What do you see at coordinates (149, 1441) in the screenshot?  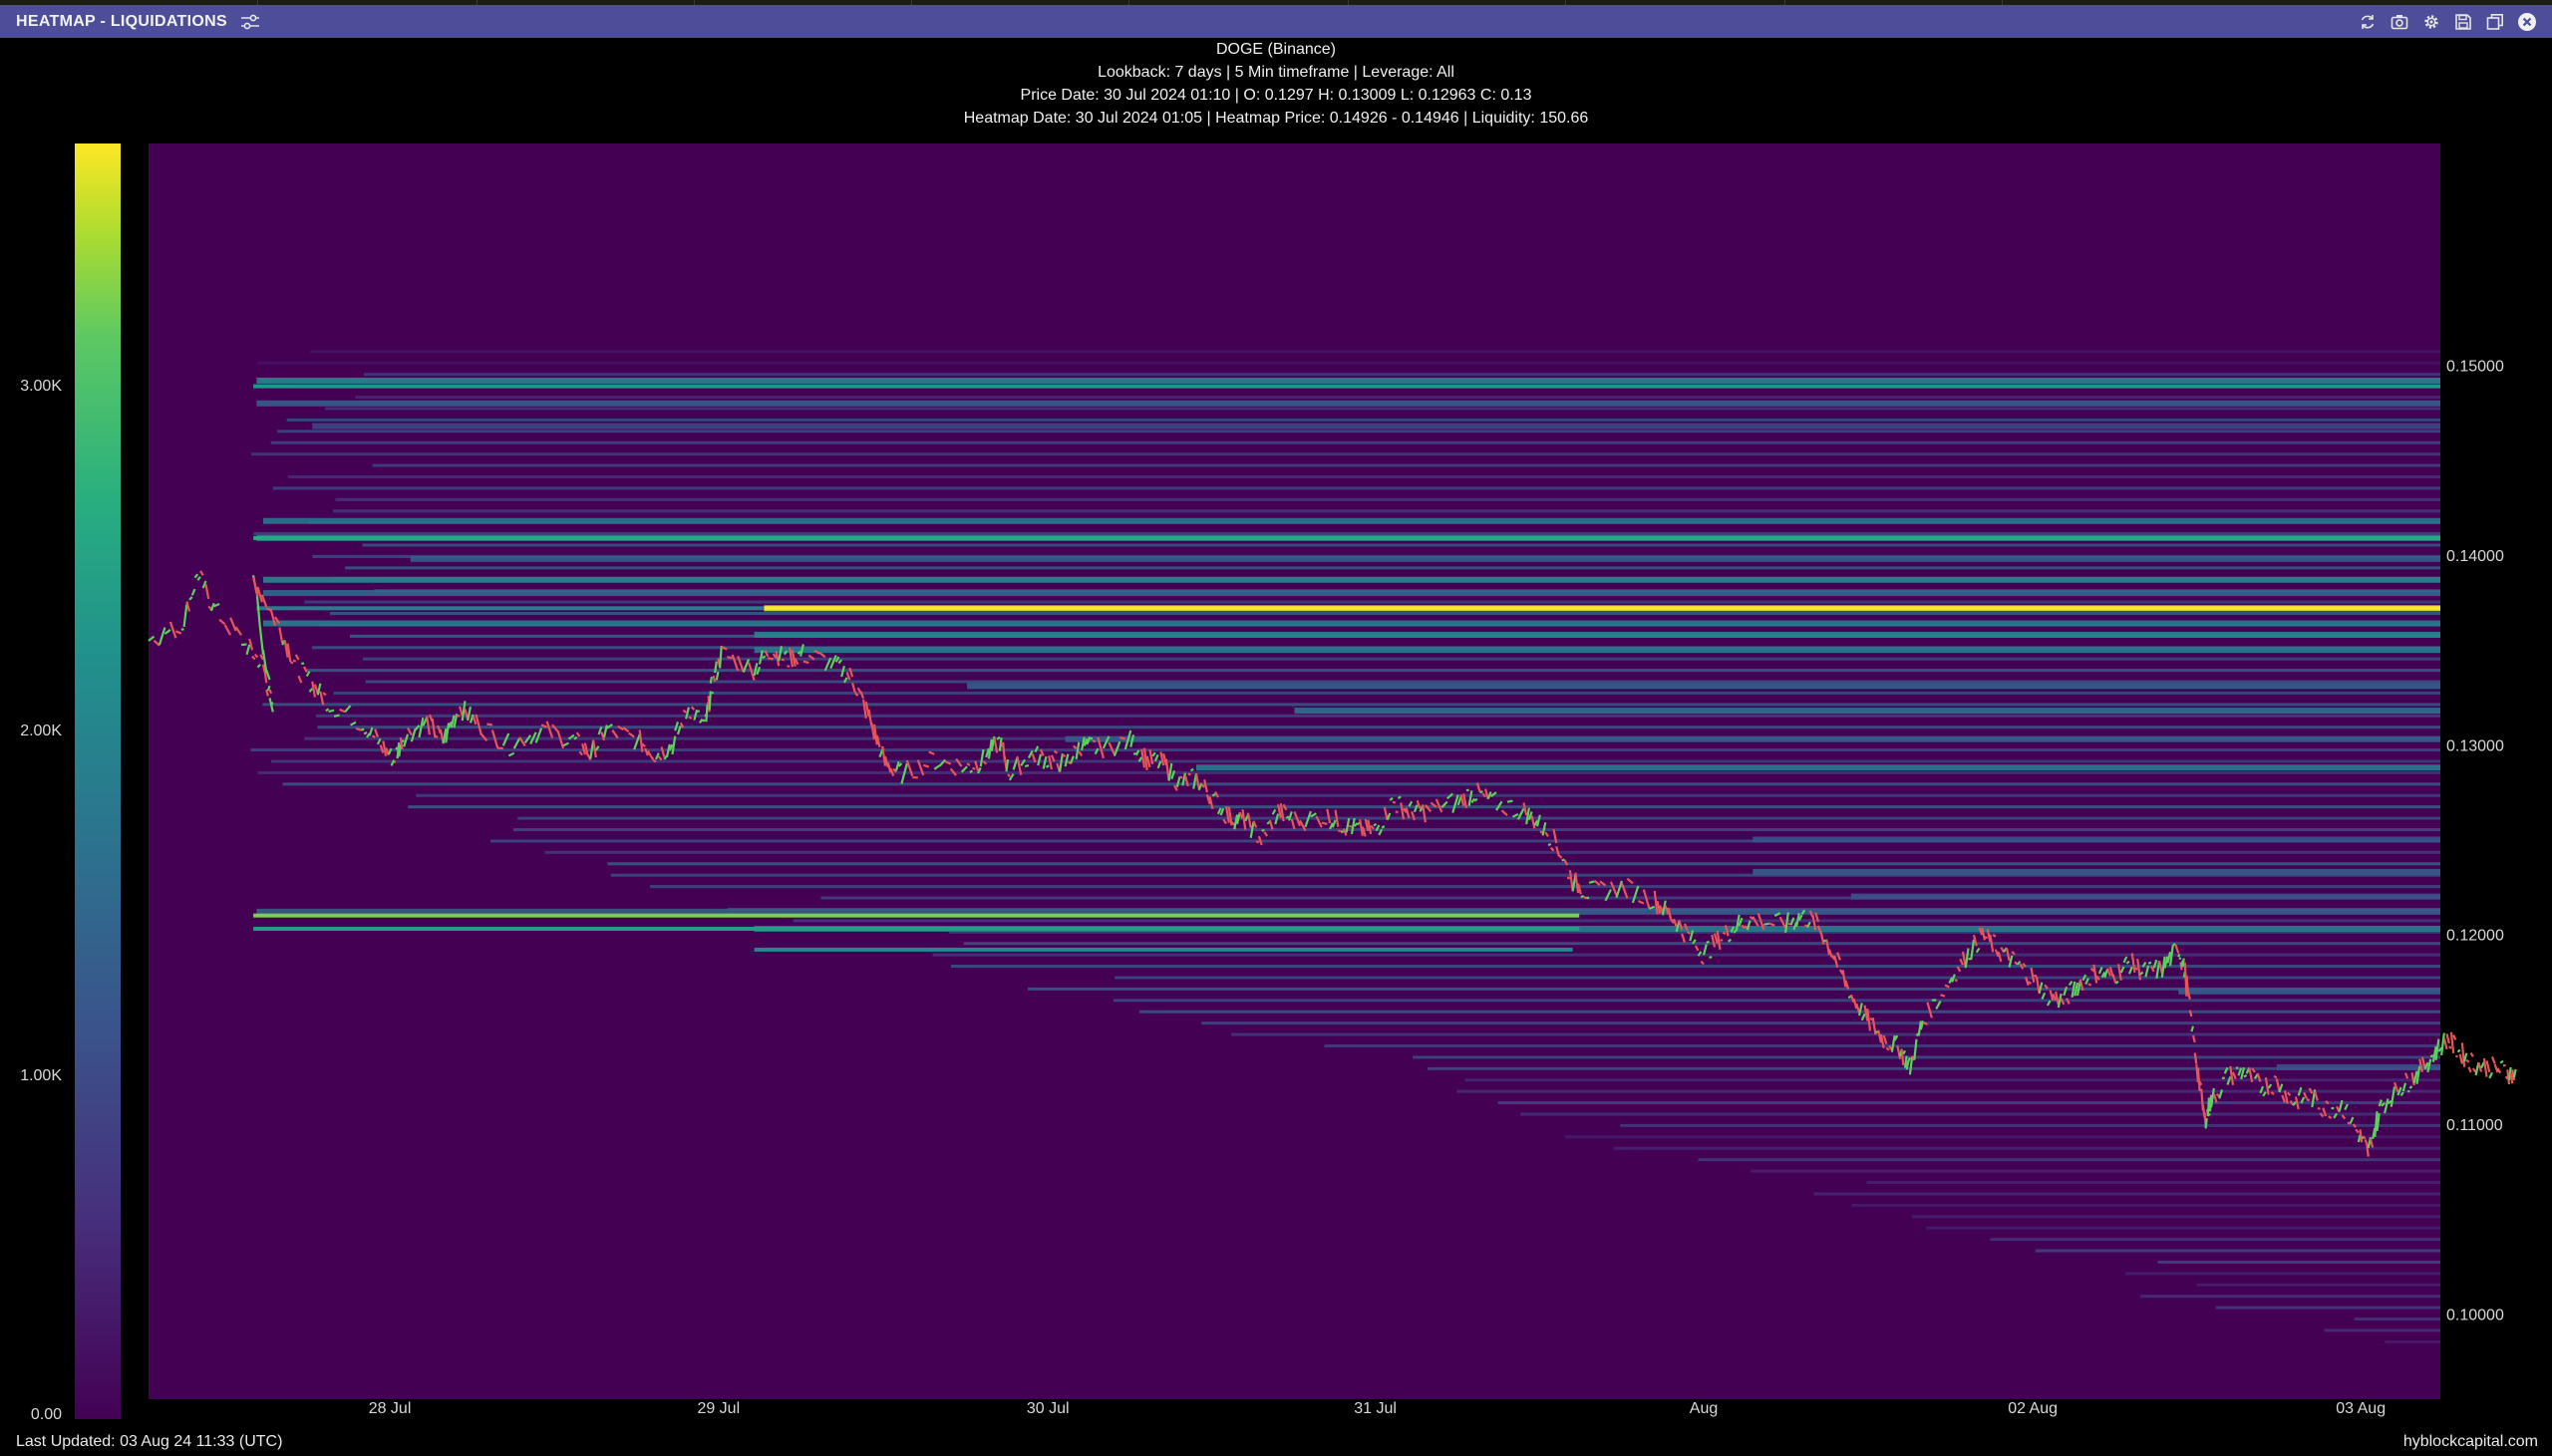 I see `last-updated-text: Last Updated: 03 Aug 24 11:33 (UTC)` at bounding box center [149, 1441].